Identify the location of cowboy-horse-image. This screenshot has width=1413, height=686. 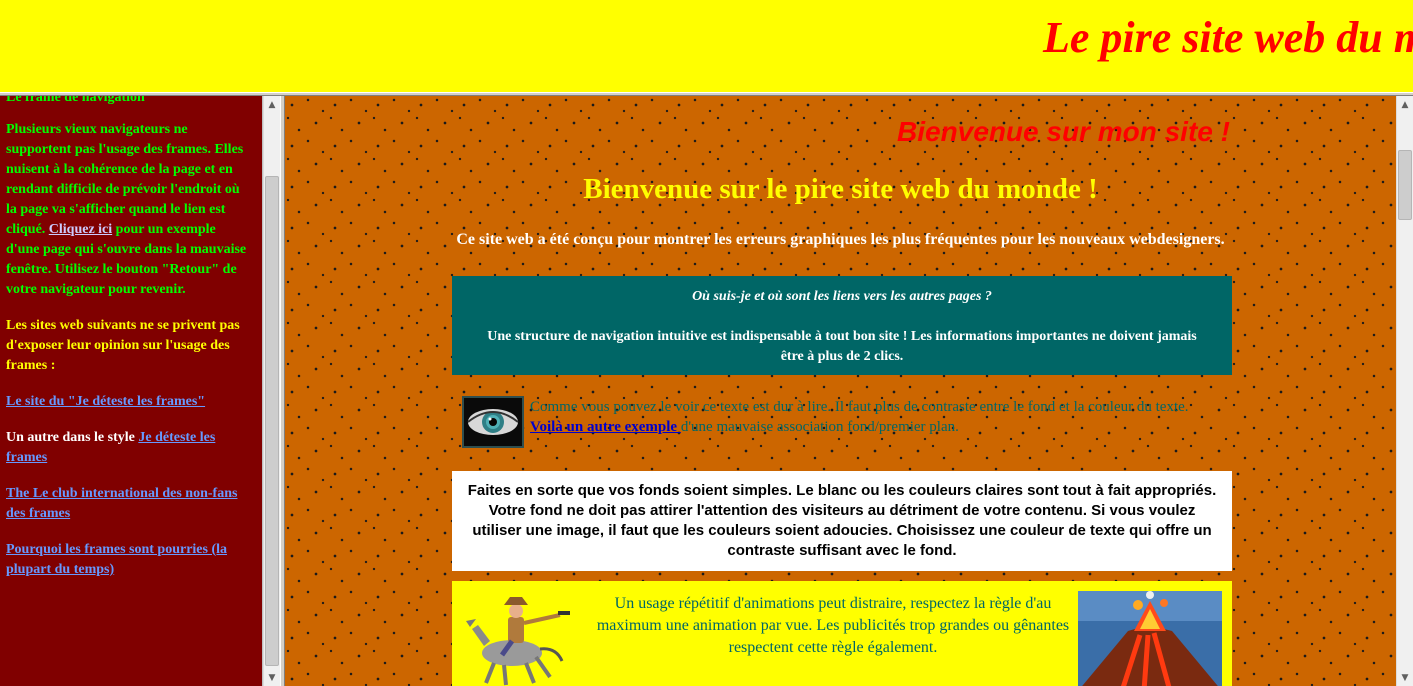
(519, 638).